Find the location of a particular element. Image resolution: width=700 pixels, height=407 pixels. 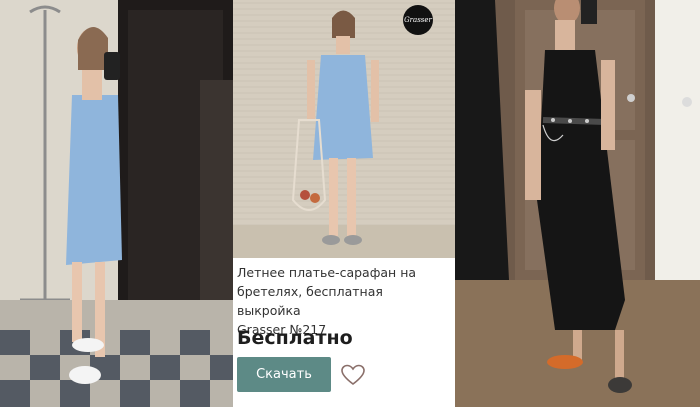

heart-icon is located at coordinates (353, 375).